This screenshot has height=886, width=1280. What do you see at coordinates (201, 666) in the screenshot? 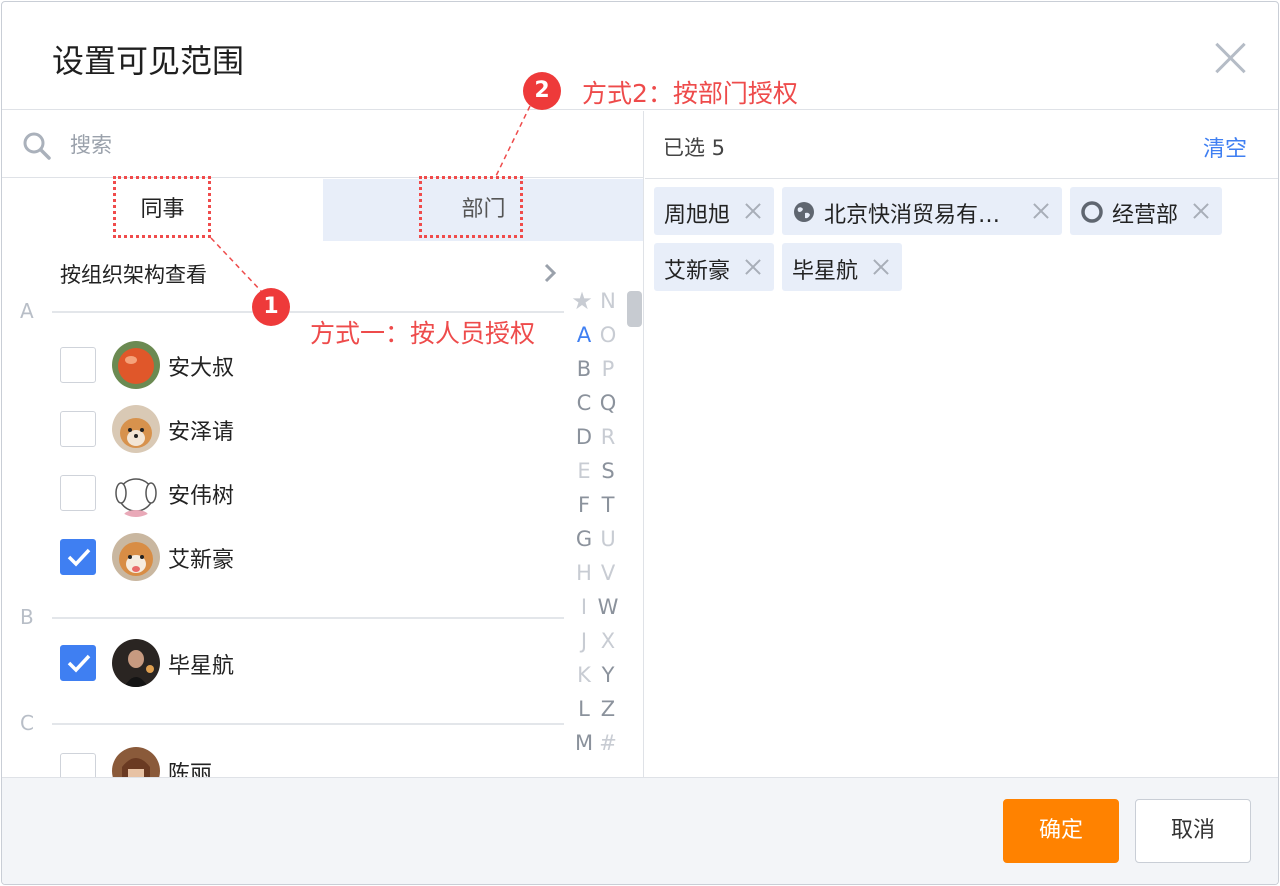
I see `contact-name: 毕星航` at bounding box center [201, 666].